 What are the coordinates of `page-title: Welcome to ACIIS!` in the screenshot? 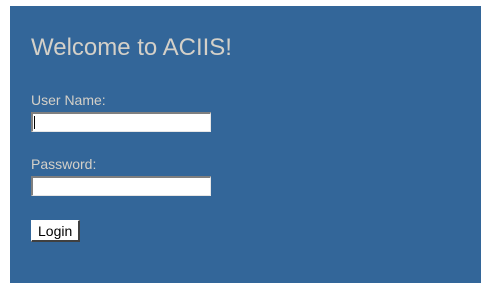 It's located at (131, 47).